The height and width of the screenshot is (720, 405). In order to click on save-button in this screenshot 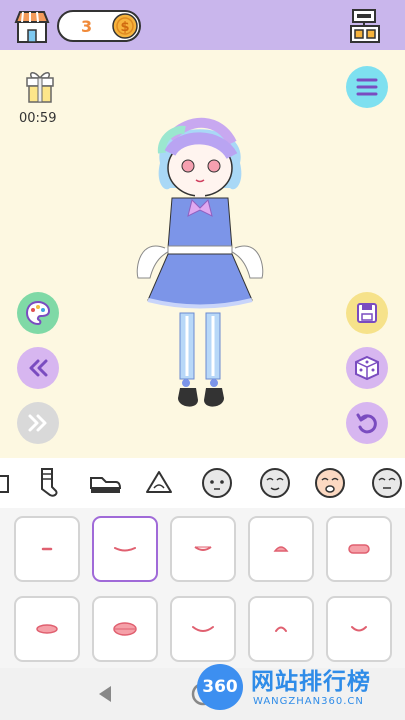, I will do `click(367, 313)`.